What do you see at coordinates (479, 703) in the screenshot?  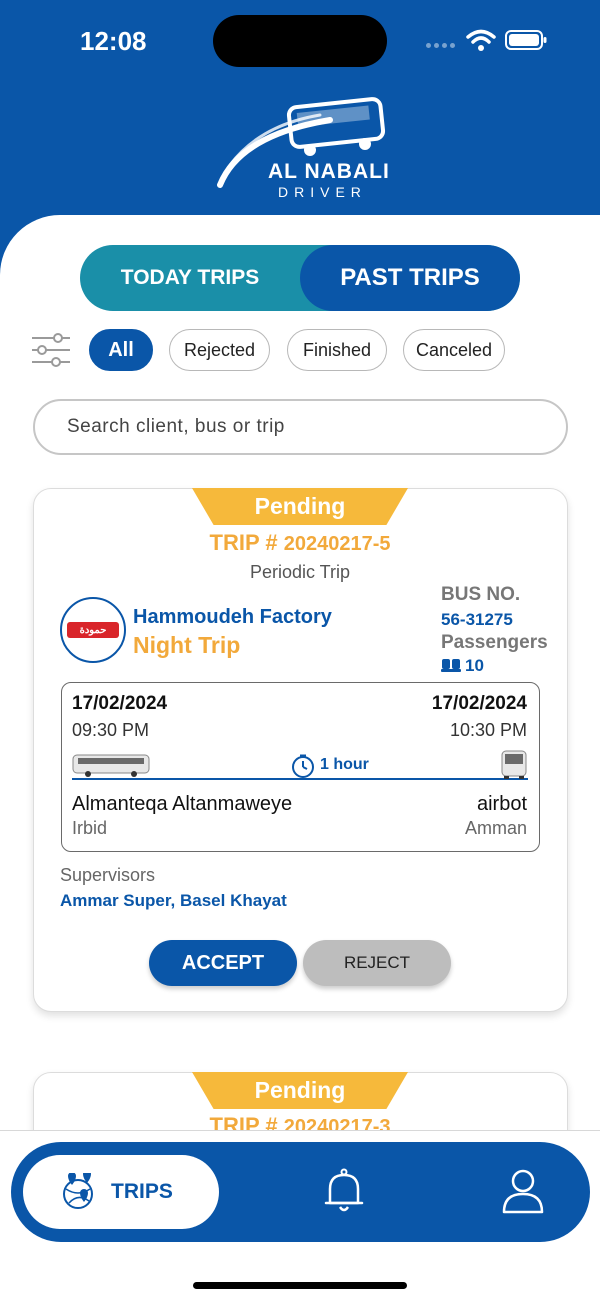 I see `arrival-date: 17/02/2024` at bounding box center [479, 703].